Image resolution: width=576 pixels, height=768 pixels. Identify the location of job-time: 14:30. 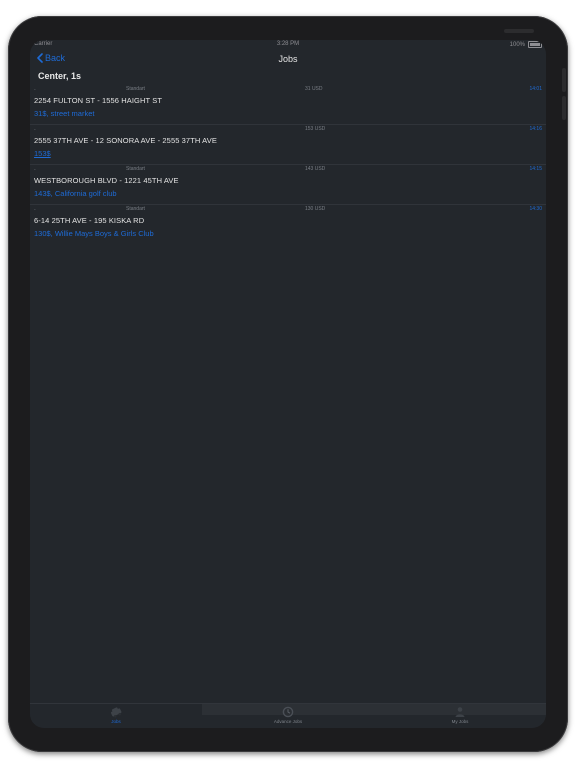
(535, 209).